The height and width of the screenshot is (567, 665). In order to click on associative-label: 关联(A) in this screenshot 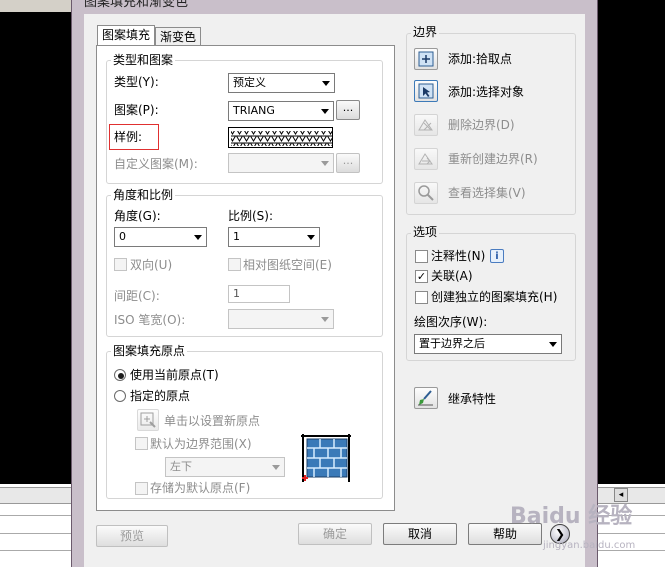, I will do `click(452, 276)`.